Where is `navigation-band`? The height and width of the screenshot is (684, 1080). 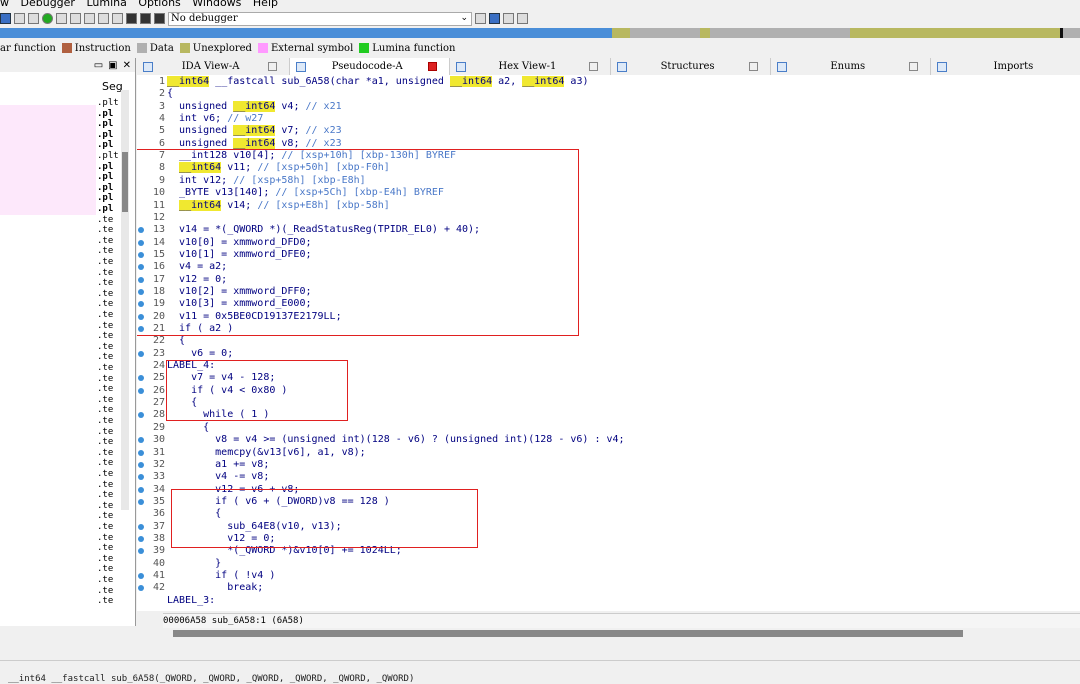 navigation-band is located at coordinates (540, 33).